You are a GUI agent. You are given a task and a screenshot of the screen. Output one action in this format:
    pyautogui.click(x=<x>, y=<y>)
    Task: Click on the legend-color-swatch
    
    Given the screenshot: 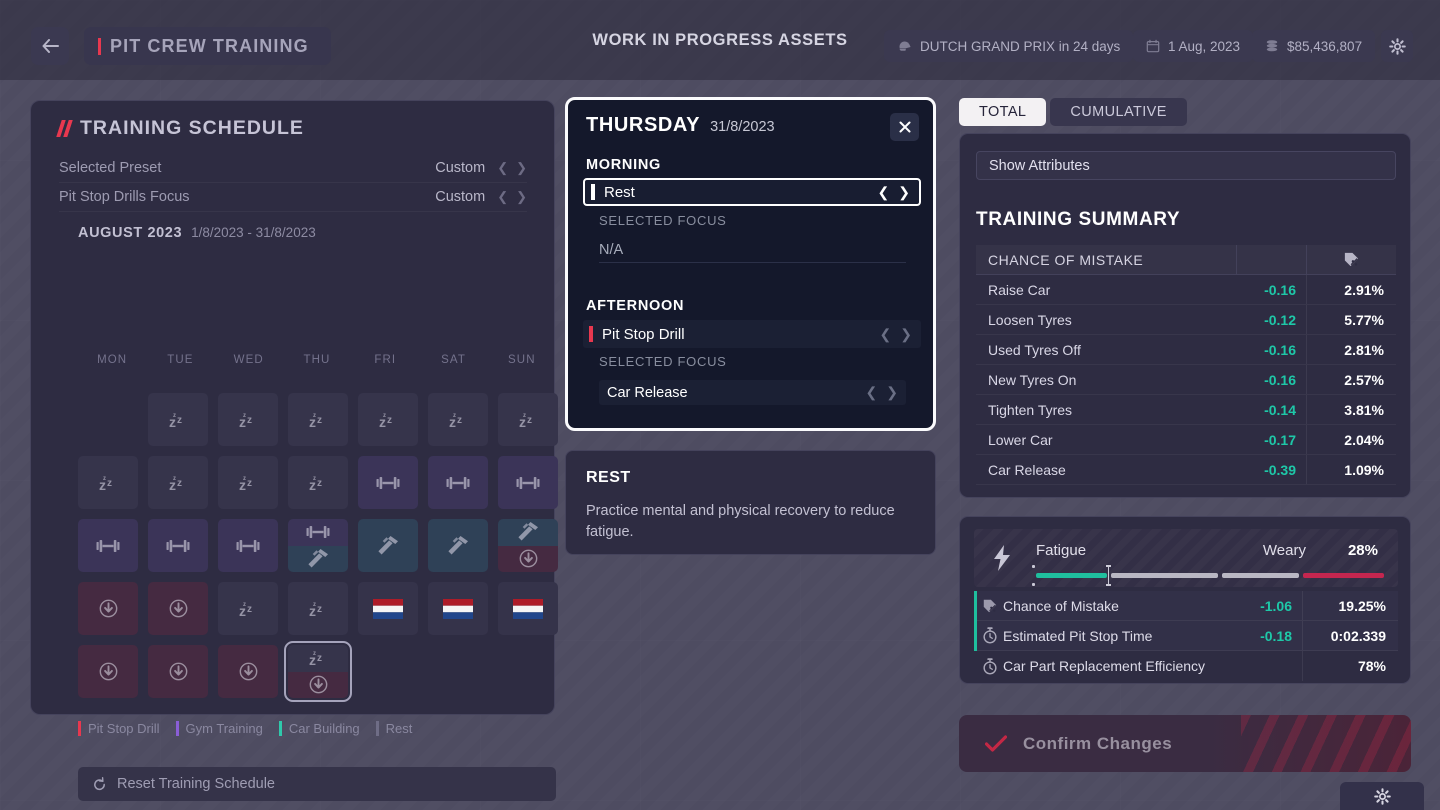 What is the action you would take?
    pyautogui.click(x=377, y=728)
    